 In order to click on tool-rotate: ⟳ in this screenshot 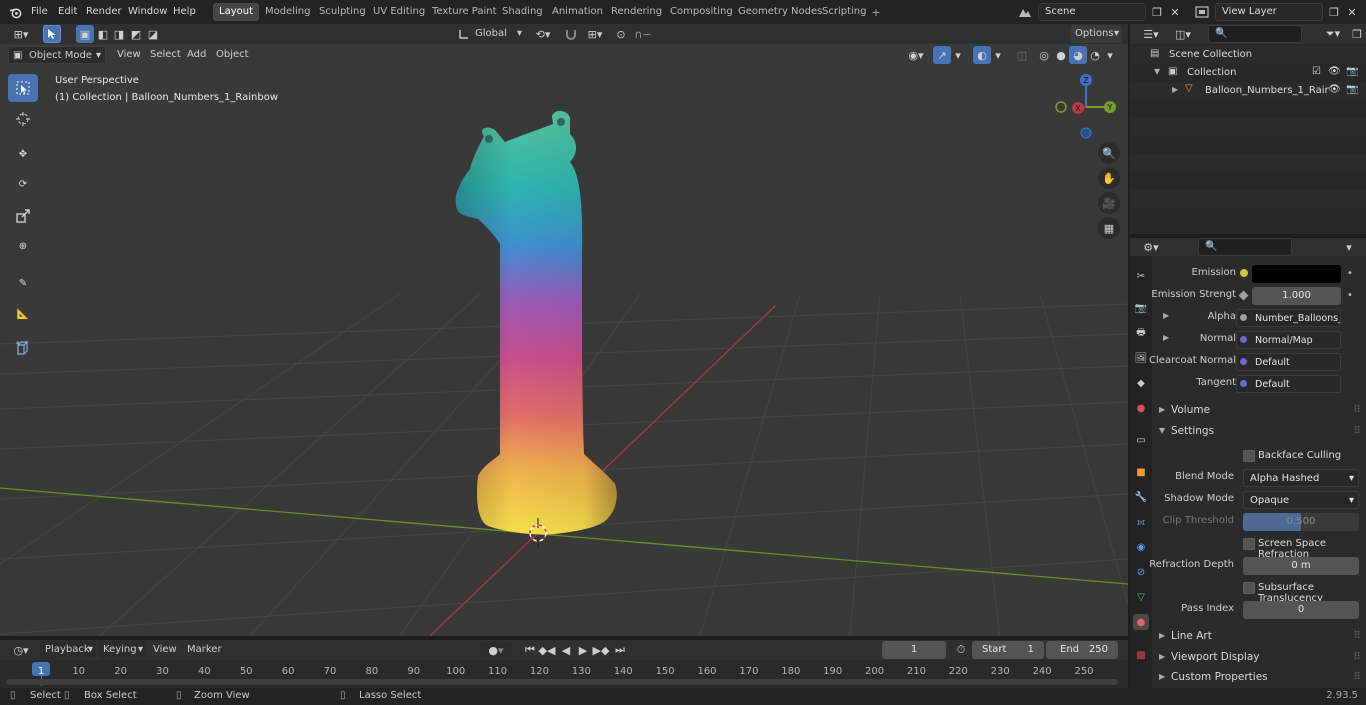, I will do `click(23, 184)`.